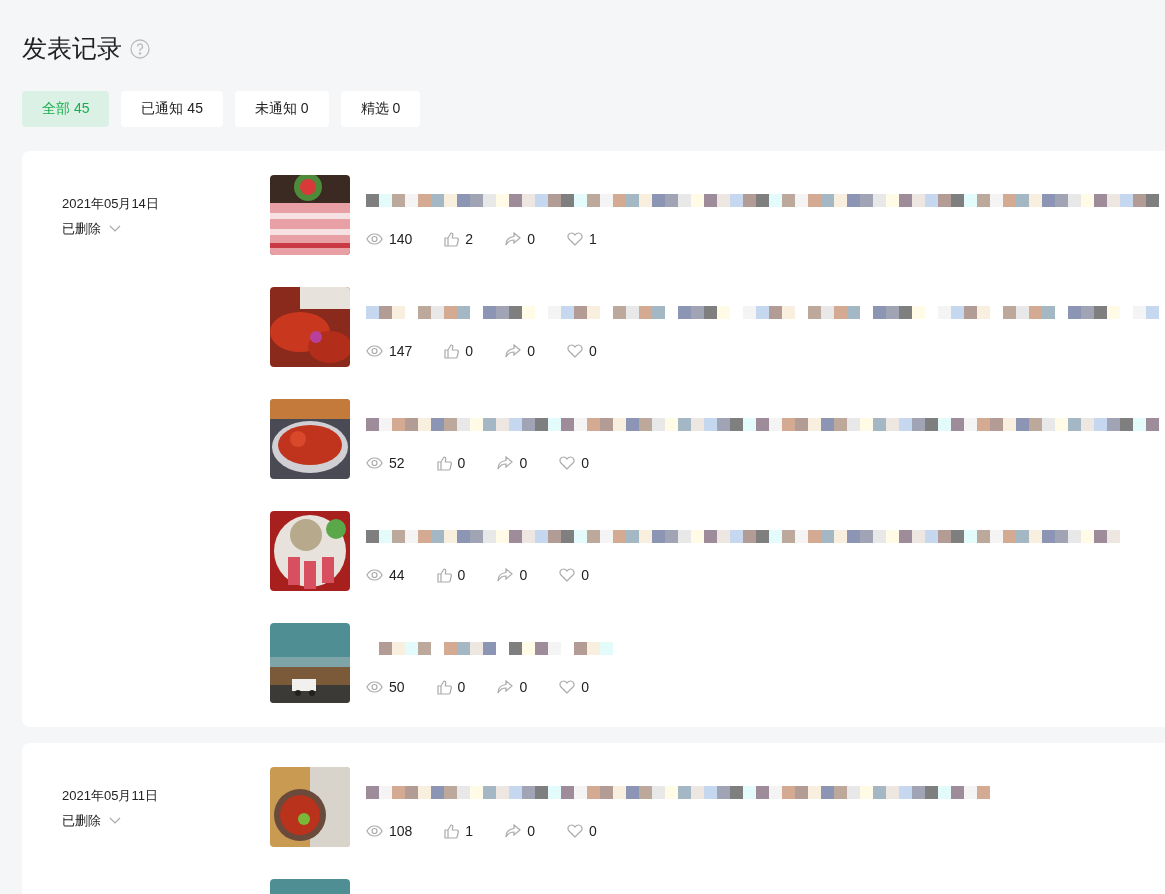 The width and height of the screenshot is (1165, 894). I want to click on like-count: 1, so click(469, 831).